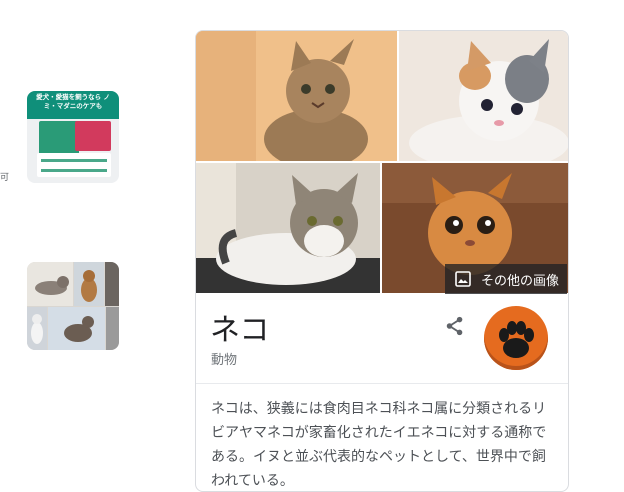 This screenshot has width=624, height=492. Describe the element at coordinates (463, 279) in the screenshot. I see `image-icon` at that location.